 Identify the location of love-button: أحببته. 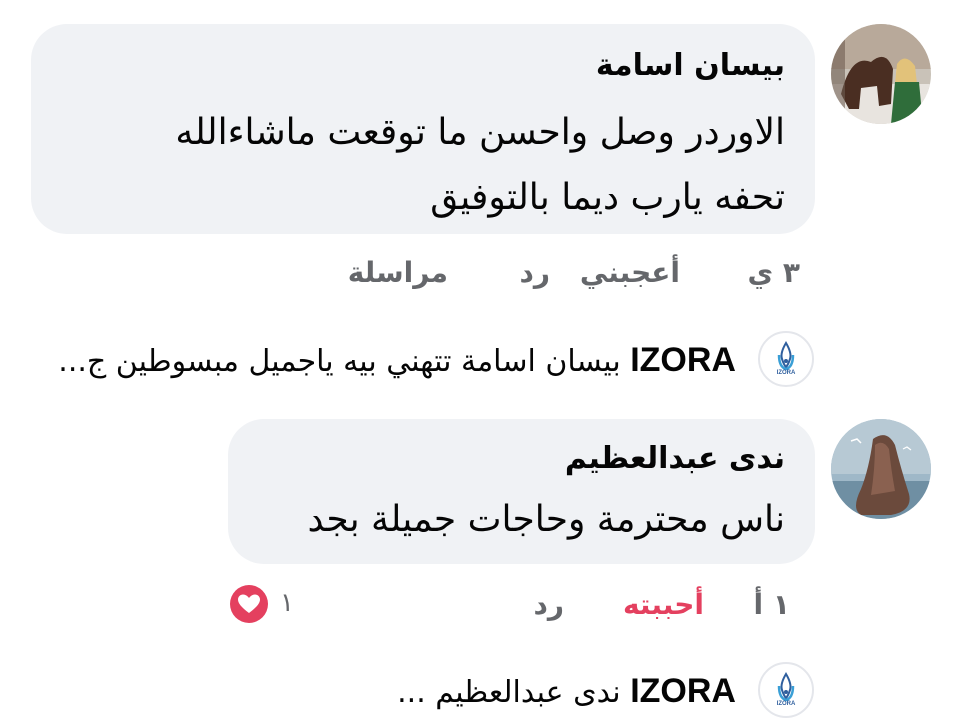
(663, 604).